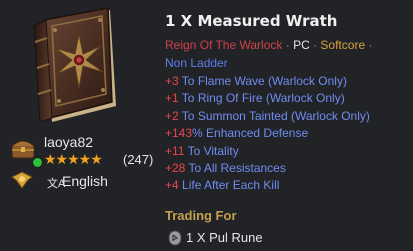  I want to click on stat-row: +4 Life After Each Kill, so click(285, 185).